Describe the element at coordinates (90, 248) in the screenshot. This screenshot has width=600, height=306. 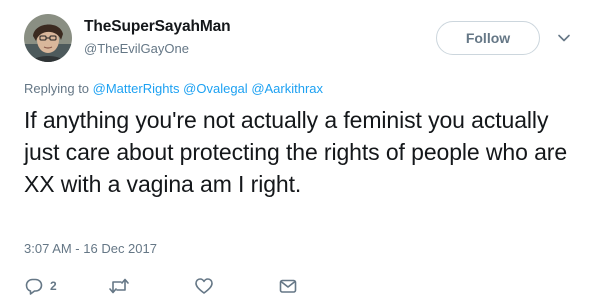
I see `timestamp: 3:07 AM - 16 Dec 2017` at that location.